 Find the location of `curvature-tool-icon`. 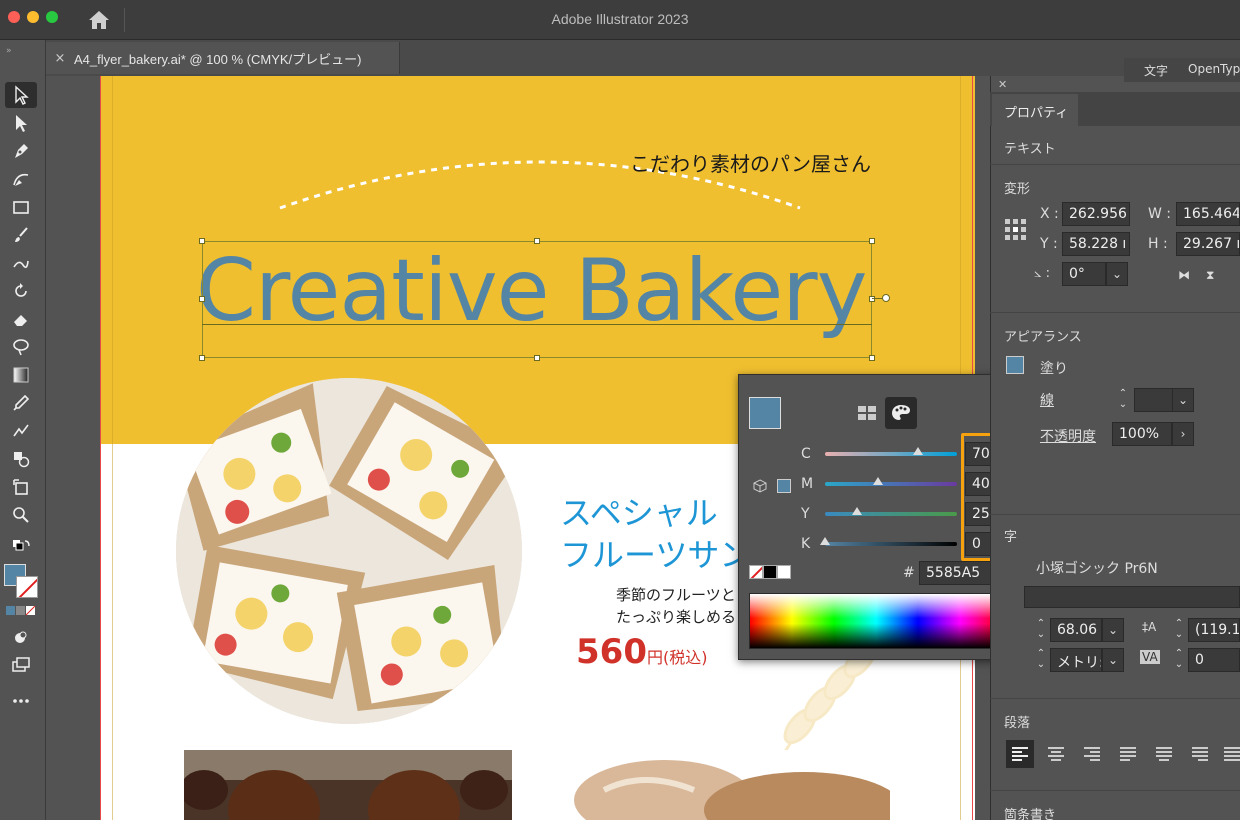

curvature-tool-icon is located at coordinates (21, 179).